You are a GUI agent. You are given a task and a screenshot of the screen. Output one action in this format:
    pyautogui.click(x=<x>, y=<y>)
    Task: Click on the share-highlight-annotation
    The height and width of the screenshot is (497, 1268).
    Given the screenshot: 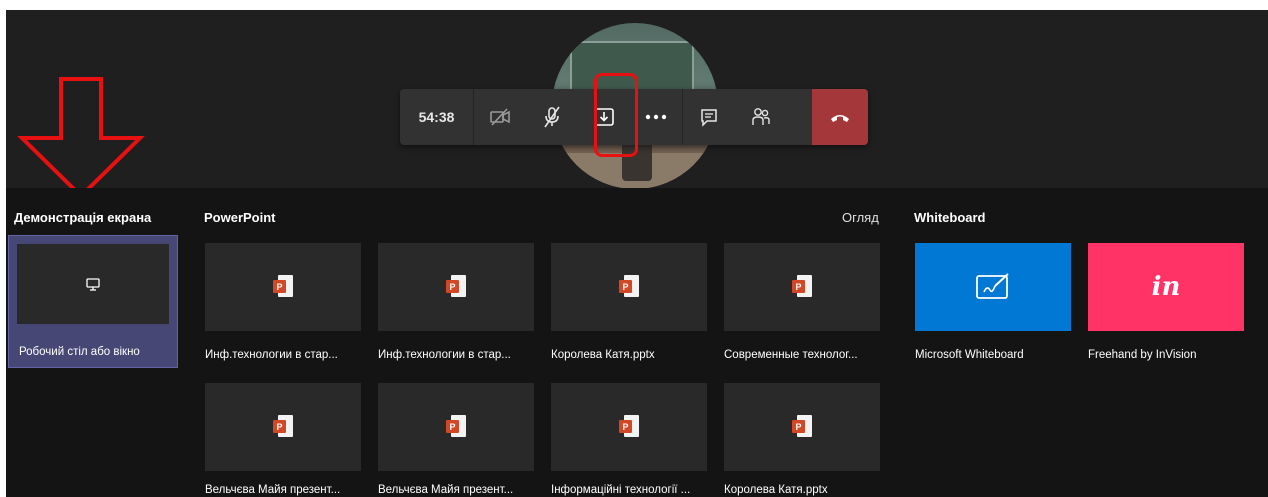 What is the action you would take?
    pyautogui.click(x=616, y=115)
    